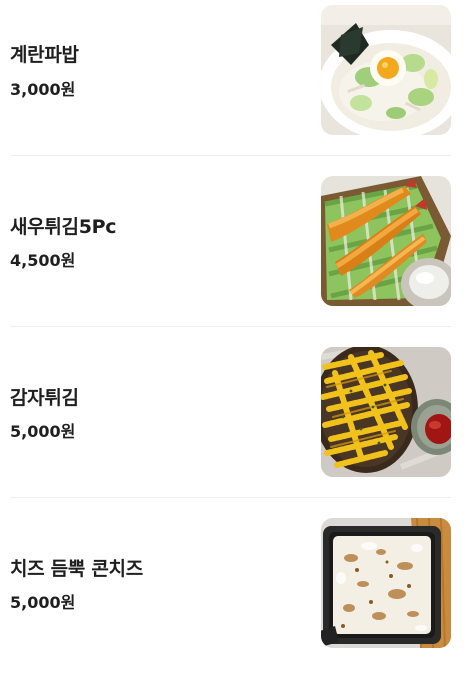 The image size is (466, 684). I want to click on menu-item-name: 감자튀김, so click(44, 398).